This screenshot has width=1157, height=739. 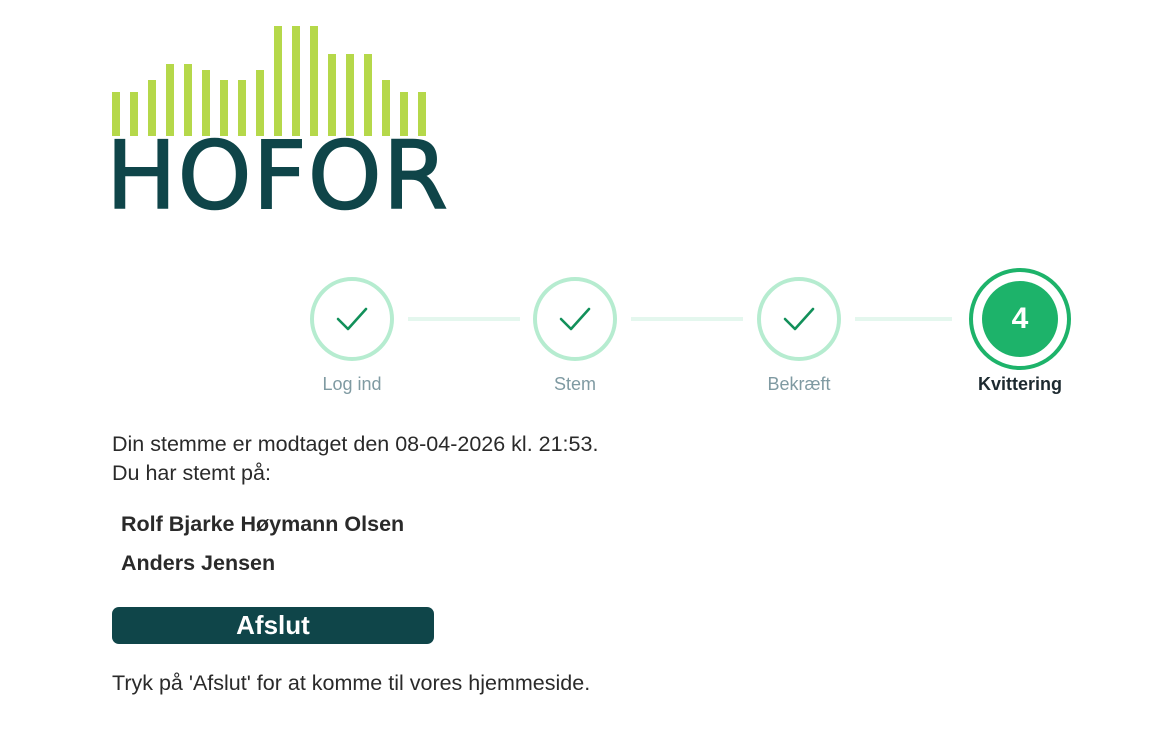 I want to click on step-active-circle: 4, so click(x=1020, y=319).